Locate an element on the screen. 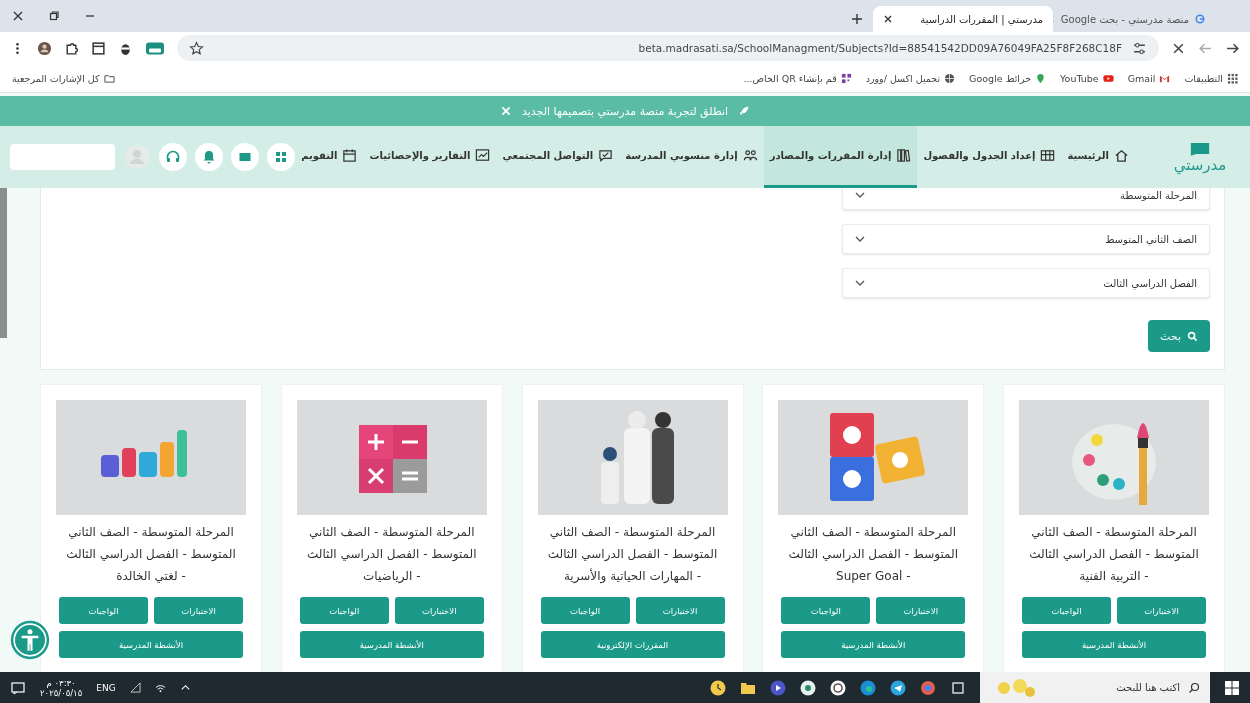  window-icon is located at coordinates (98, 48).